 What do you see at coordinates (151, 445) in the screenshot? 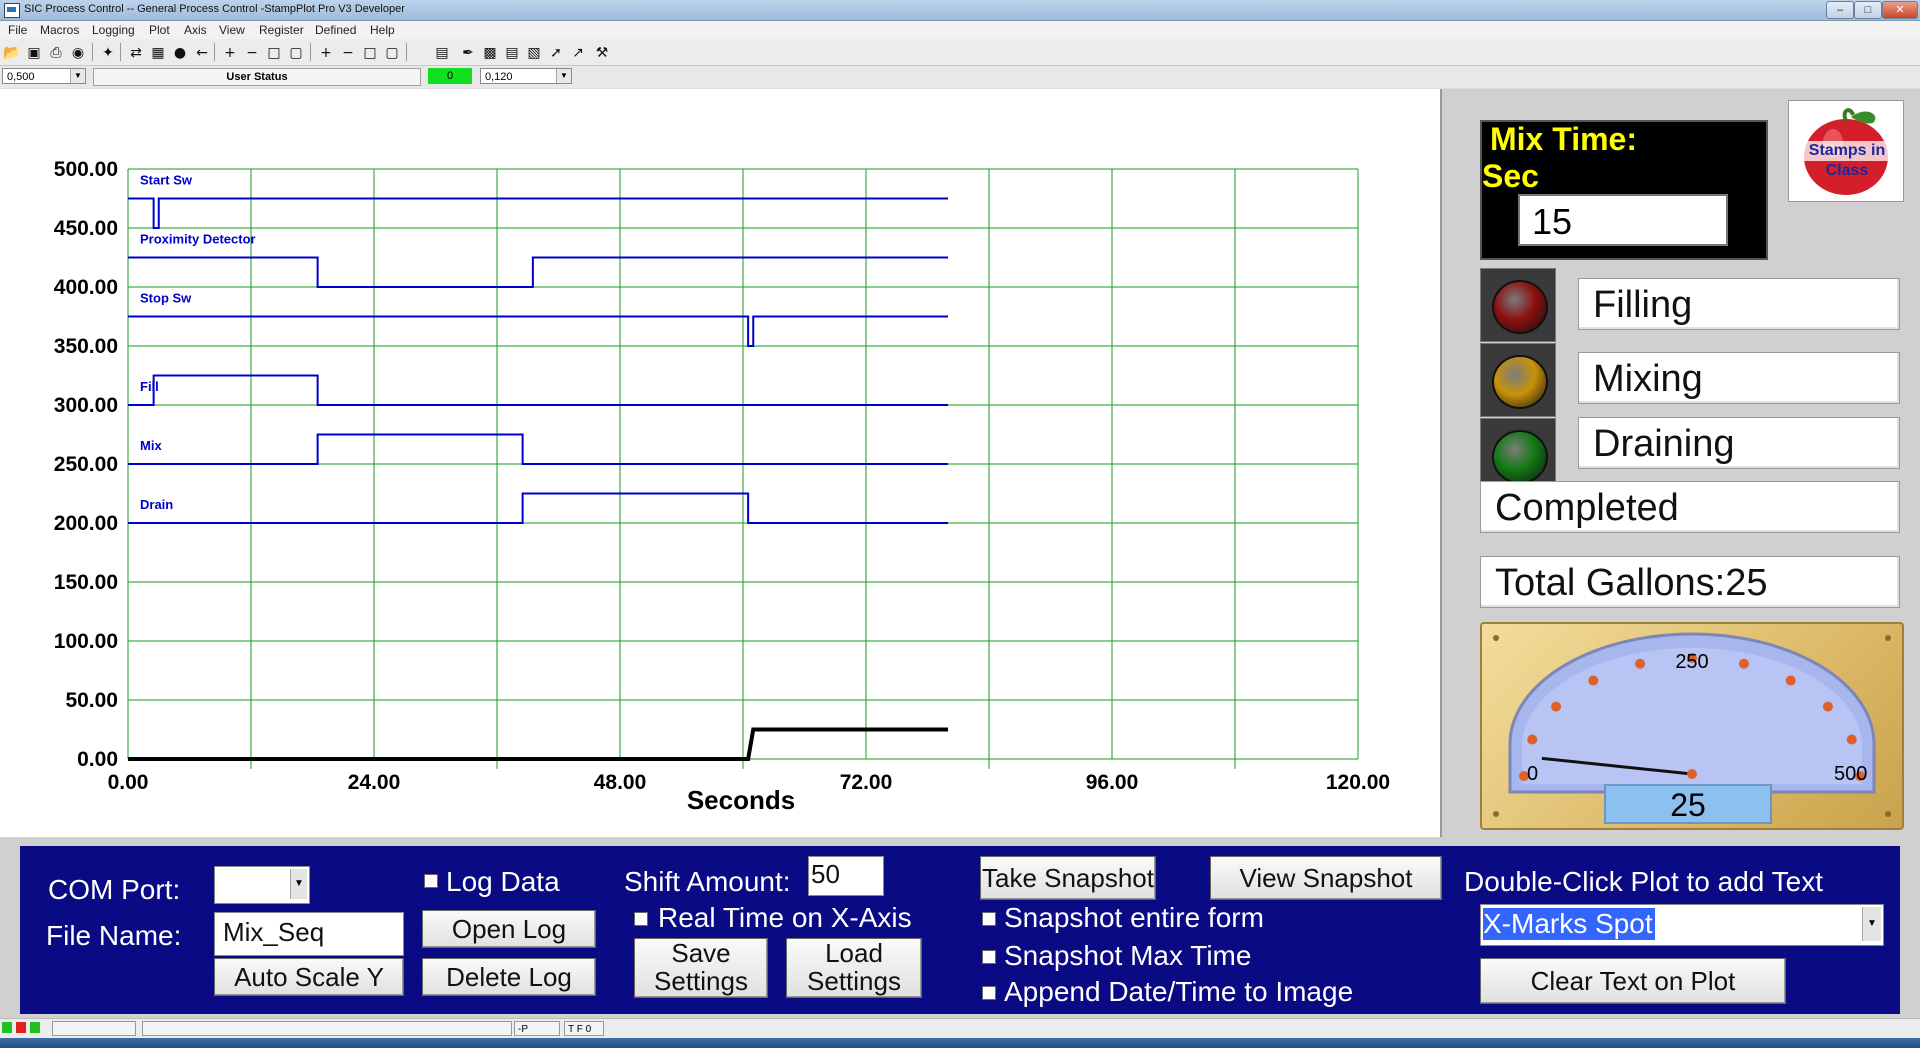
I see `series-label: Mix` at bounding box center [151, 445].